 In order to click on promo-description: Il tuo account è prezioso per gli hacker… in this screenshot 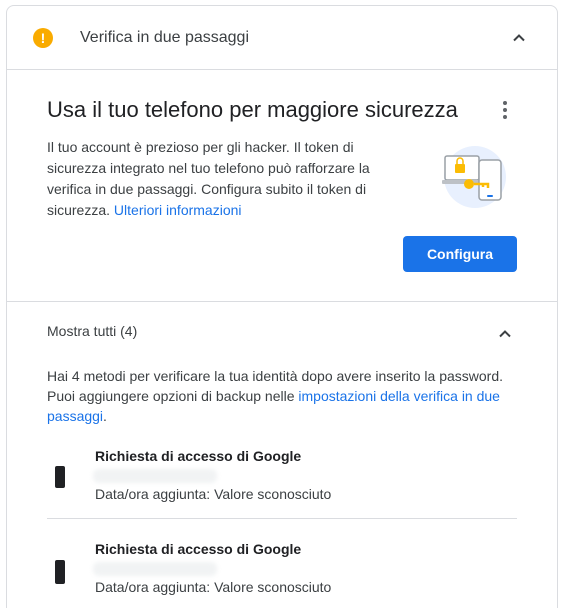, I will do `click(219, 179)`.